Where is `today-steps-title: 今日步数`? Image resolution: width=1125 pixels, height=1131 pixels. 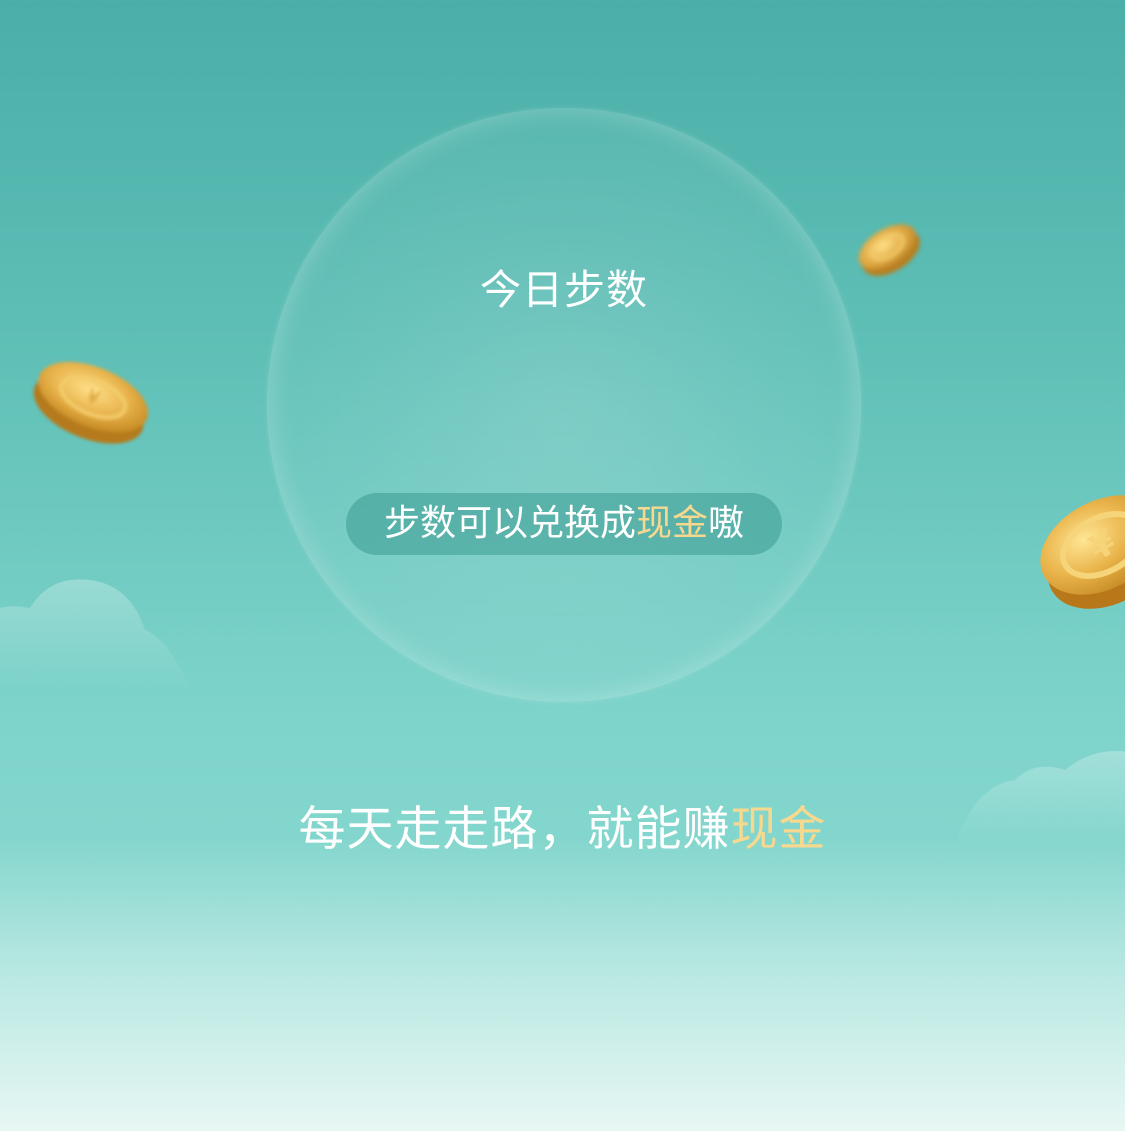
today-steps-title: 今日步数 is located at coordinates (564, 290).